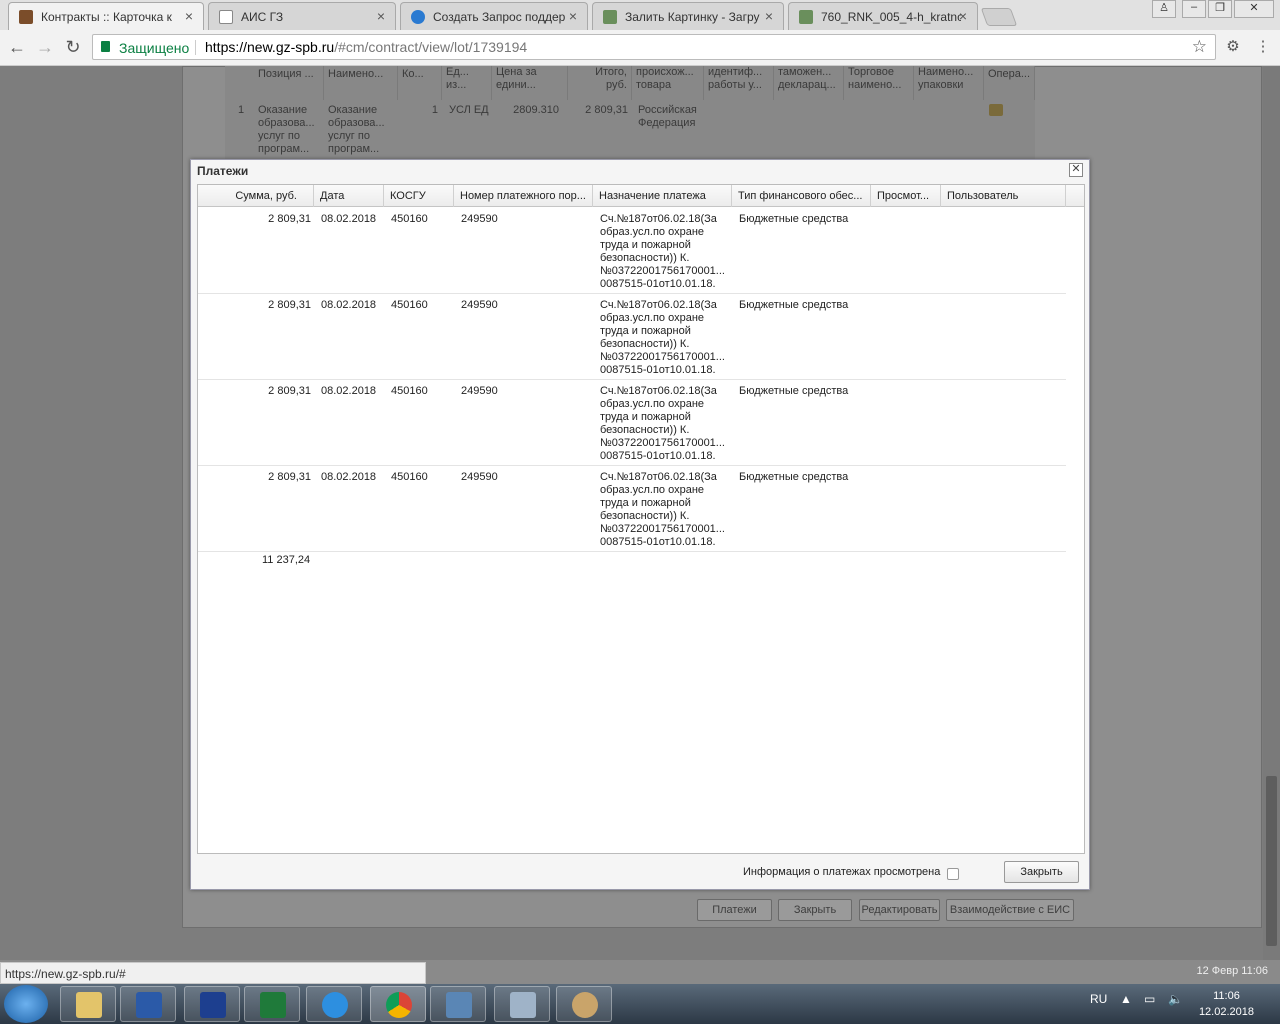  Describe the element at coordinates (1194, 9) in the screenshot. I see `minimize-button: –` at that location.